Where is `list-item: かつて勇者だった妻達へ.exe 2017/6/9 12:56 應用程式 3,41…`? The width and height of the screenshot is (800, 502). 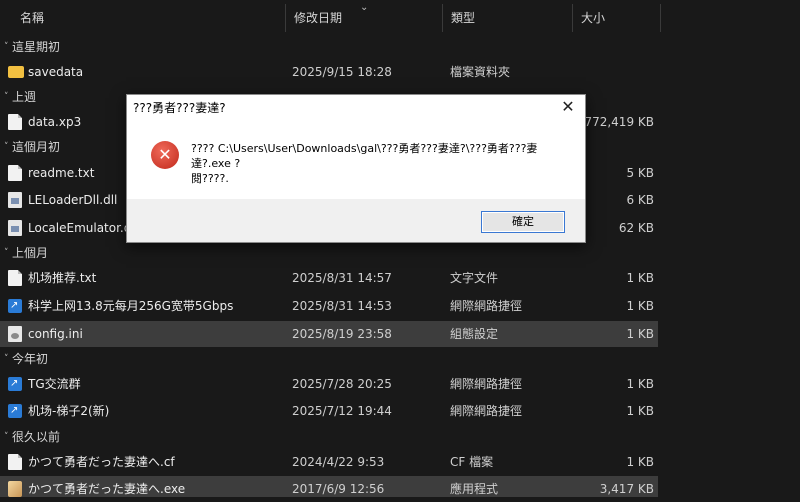
list-item: かつて勇者だった妻達へ.exe 2017/6/9 12:56 應用程式 3,41… is located at coordinates (329, 486).